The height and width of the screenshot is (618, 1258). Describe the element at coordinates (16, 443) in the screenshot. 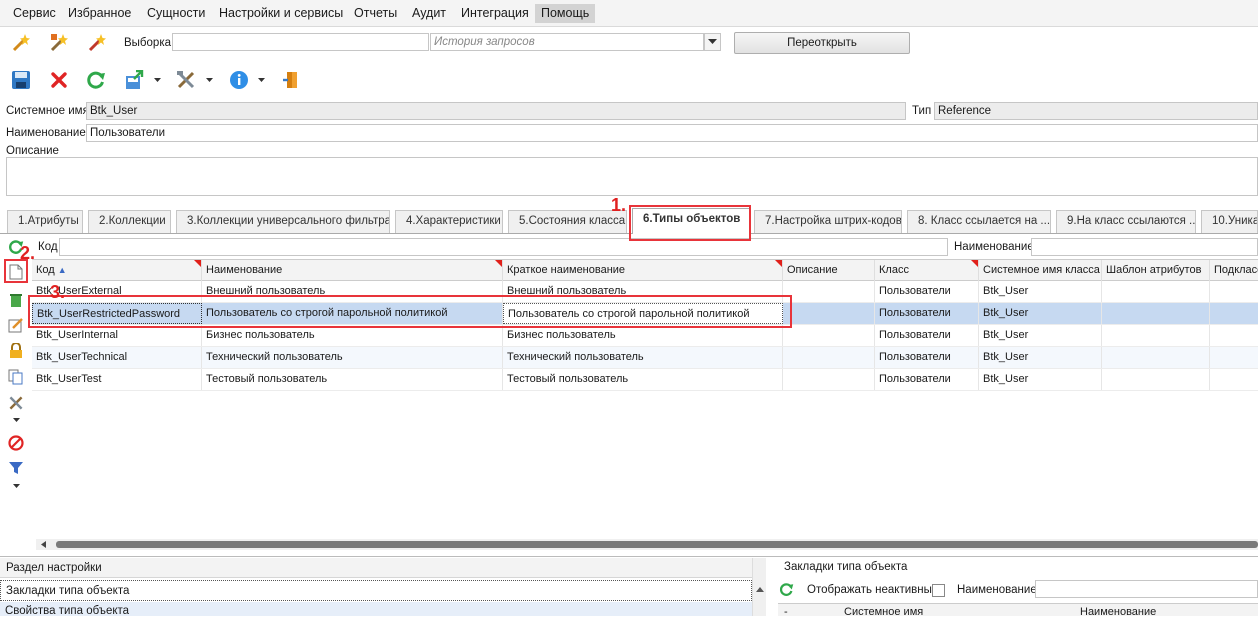

I see `no-entry-icon` at that location.